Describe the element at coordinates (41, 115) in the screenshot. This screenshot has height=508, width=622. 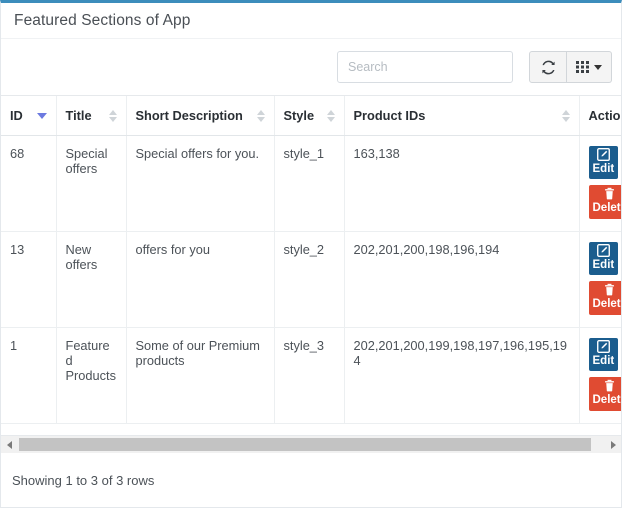
I see `sort-desc-icon` at that location.